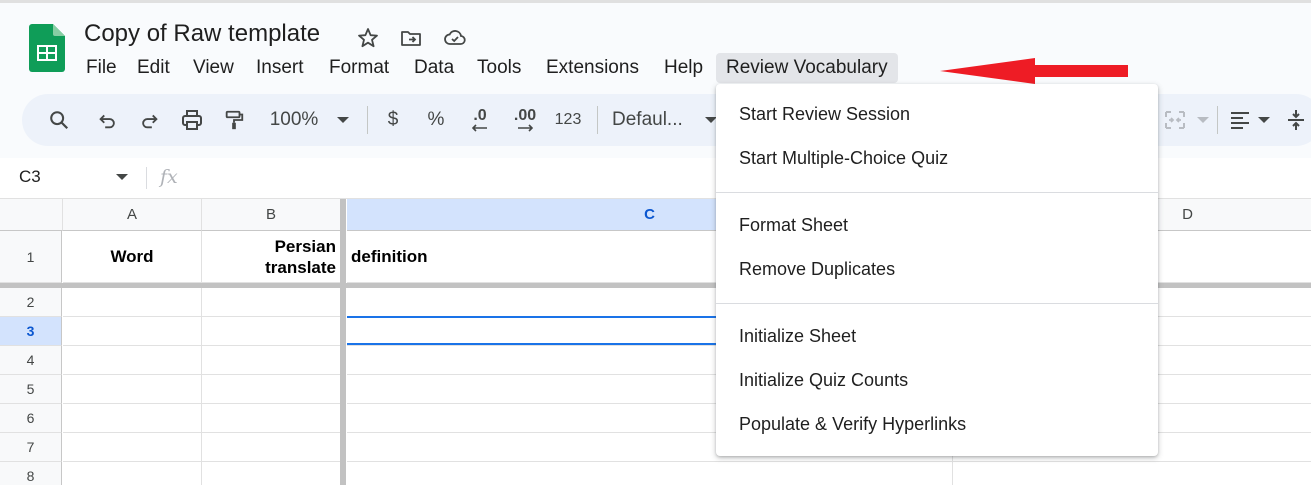 The height and width of the screenshot is (485, 1311). What do you see at coordinates (455, 38) in the screenshot?
I see `cloud-saved-icon` at bounding box center [455, 38].